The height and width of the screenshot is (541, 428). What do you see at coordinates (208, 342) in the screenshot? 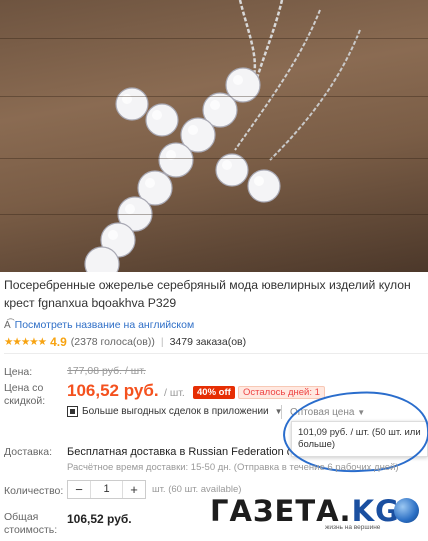
I see `orders-count: 3479 заказа(ов)` at bounding box center [208, 342].